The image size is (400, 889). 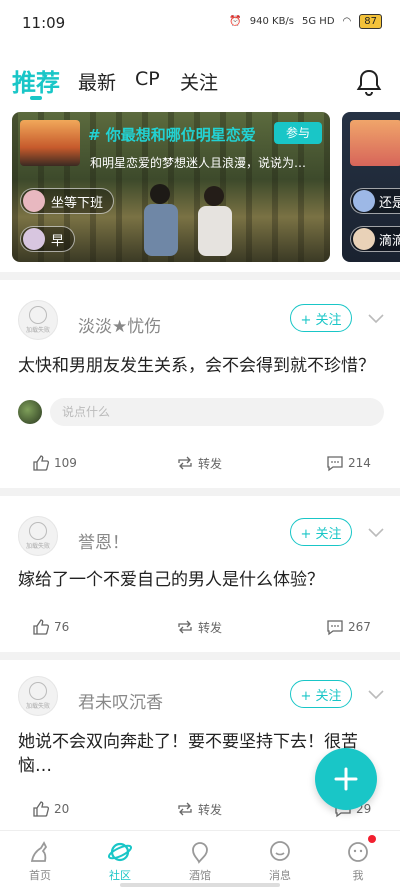 I want to click on topic-participant-chip: 滴滴, so click(x=375, y=239).